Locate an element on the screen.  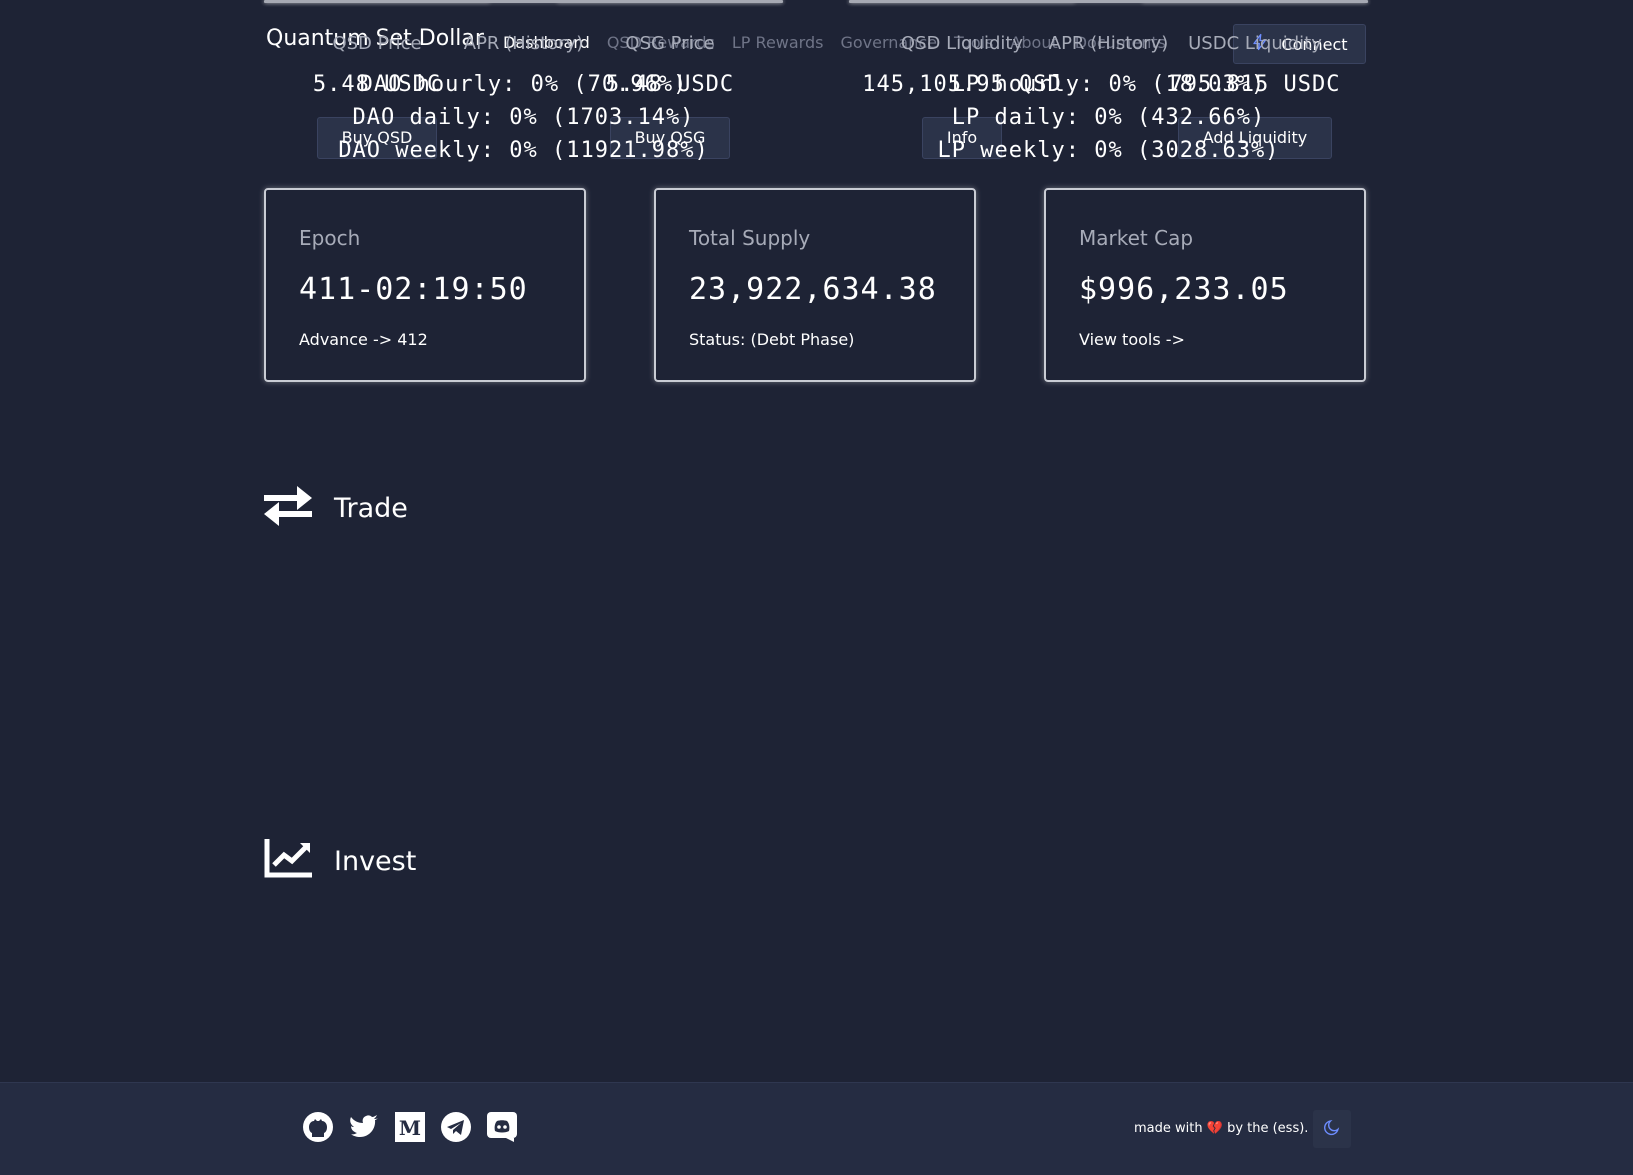
chart-line-icon is located at coordinates (288, 861).